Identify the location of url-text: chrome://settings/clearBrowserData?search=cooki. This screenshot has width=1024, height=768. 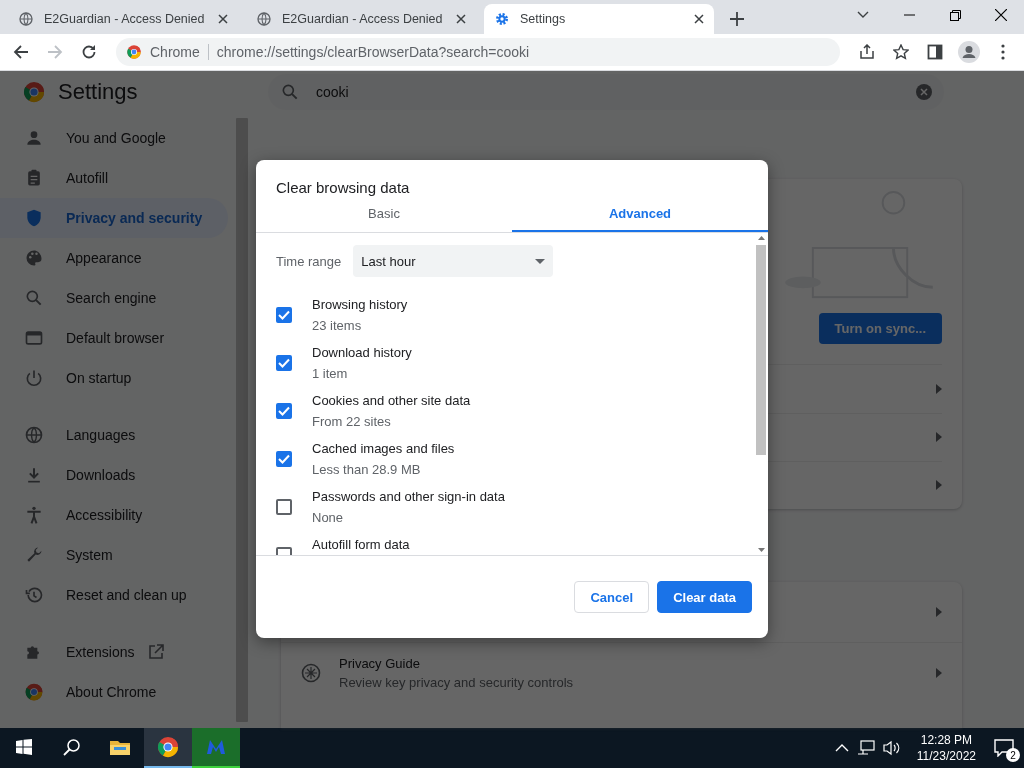
(373, 52).